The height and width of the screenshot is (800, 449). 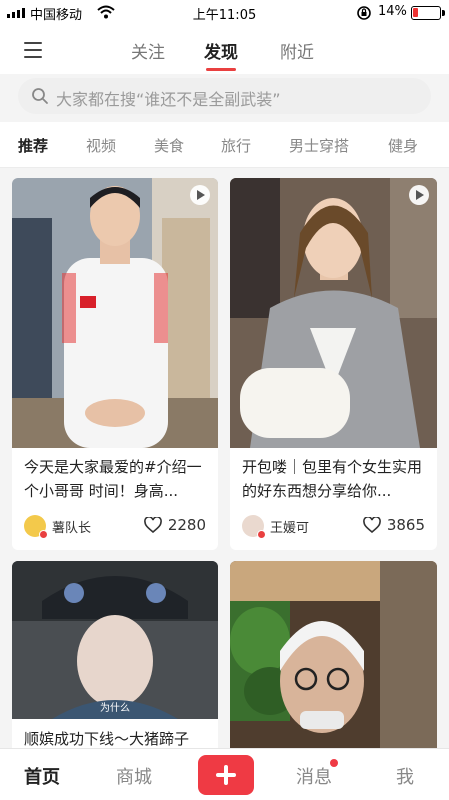 What do you see at coordinates (224, 13) in the screenshot?
I see `status-bar: 中国移动 上午11:05 14%` at bounding box center [224, 13].